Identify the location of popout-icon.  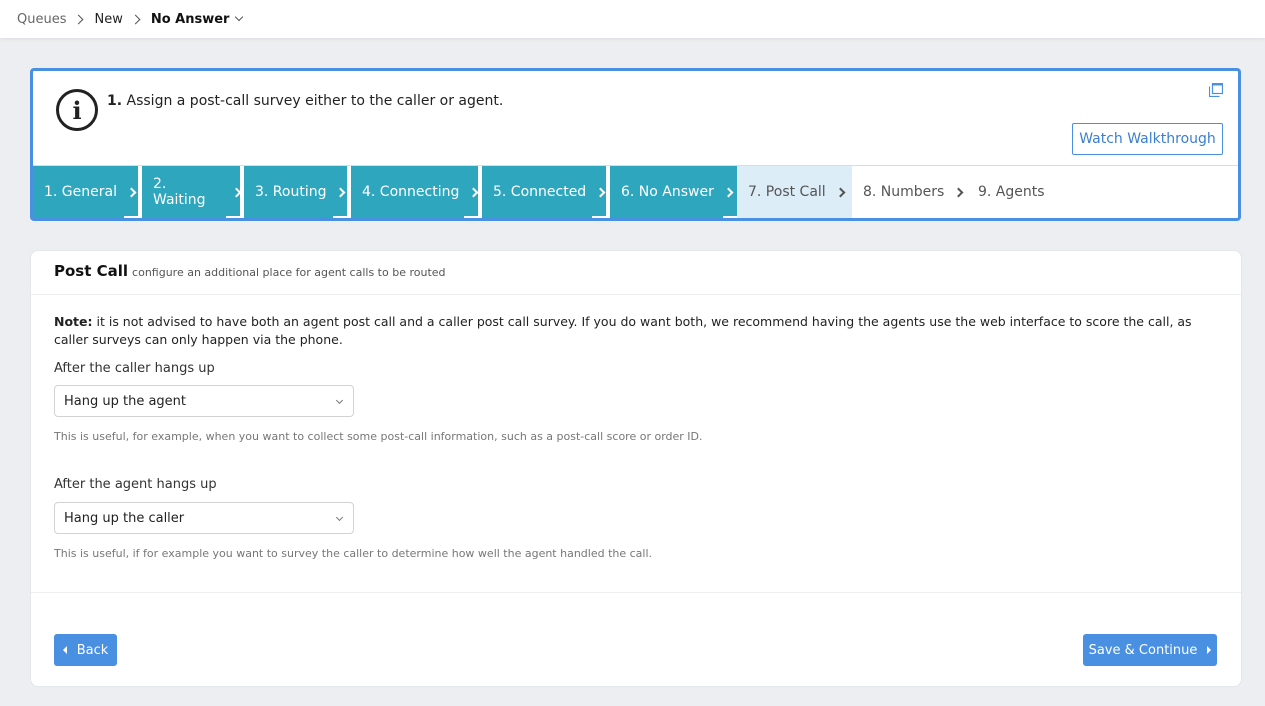
(1216, 90).